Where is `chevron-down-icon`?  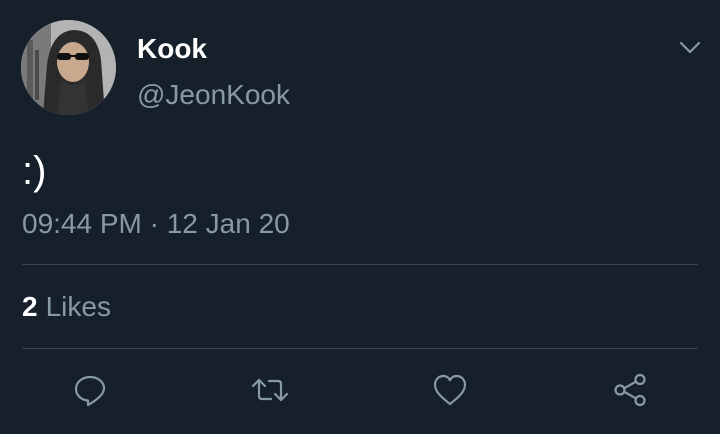
chevron-down-icon is located at coordinates (690, 47).